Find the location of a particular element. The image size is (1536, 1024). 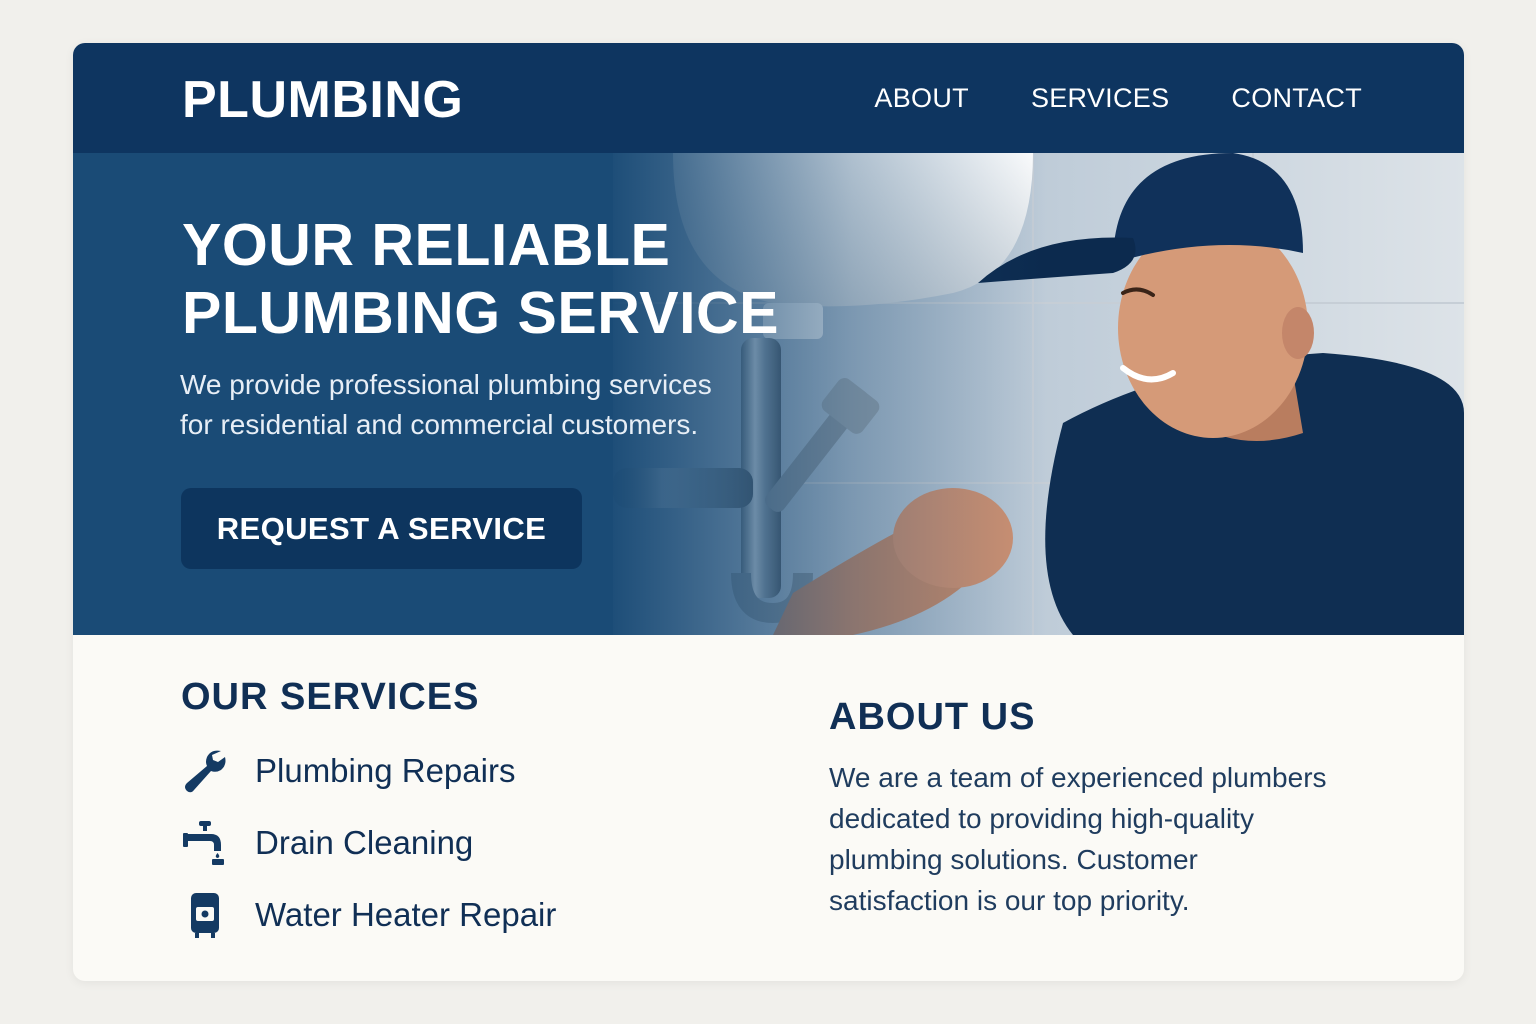

service-item-plumbing-repairs: Plumbing Repairs is located at coordinates (368, 771).